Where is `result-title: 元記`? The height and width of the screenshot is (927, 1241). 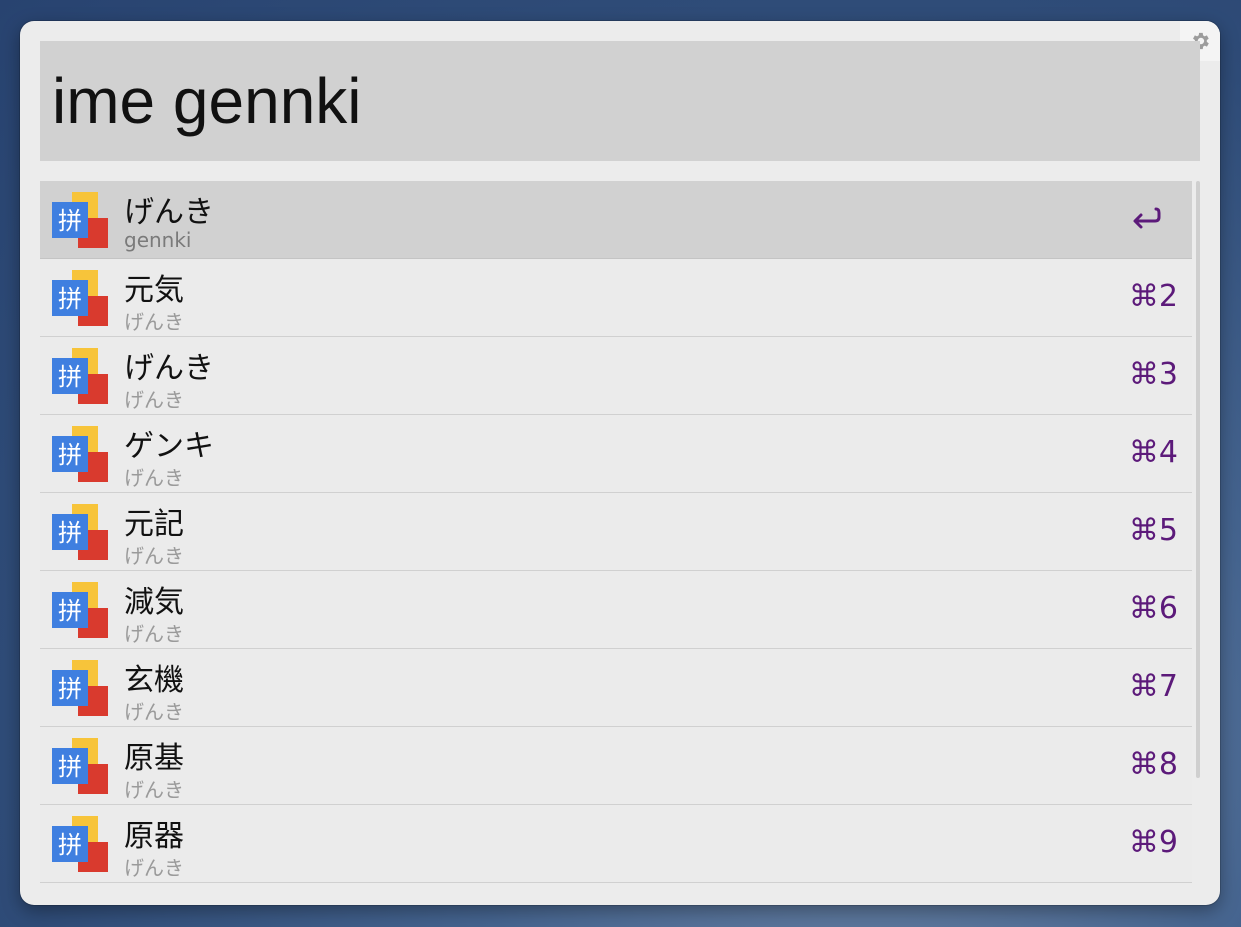 result-title: 元記 is located at coordinates (154, 524).